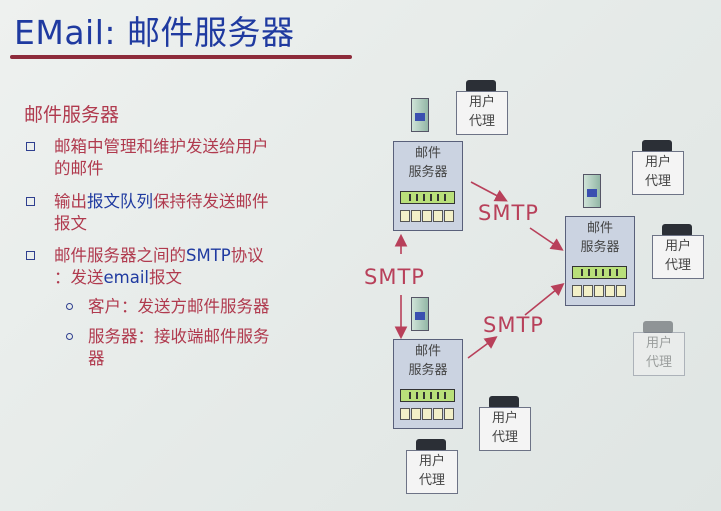 This screenshot has width=721, height=511. Describe the element at coordinates (600, 261) in the screenshot. I see `mail-server-right: 邮件 服务器` at that location.